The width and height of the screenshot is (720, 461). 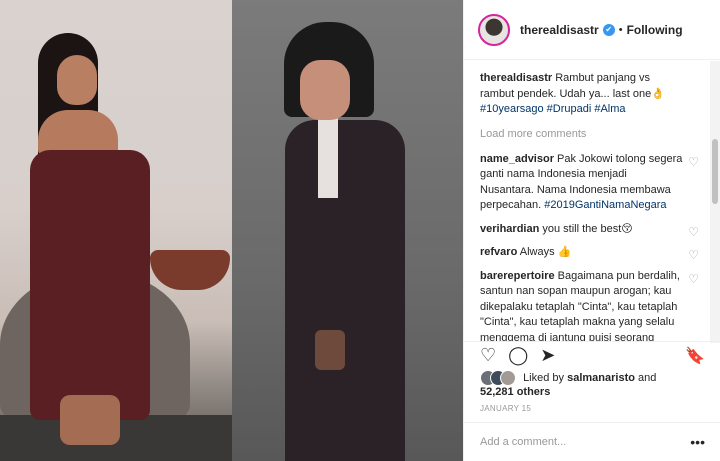 What do you see at coordinates (515, 392) in the screenshot?
I see `likes-count: 52,281 others` at bounding box center [515, 392].